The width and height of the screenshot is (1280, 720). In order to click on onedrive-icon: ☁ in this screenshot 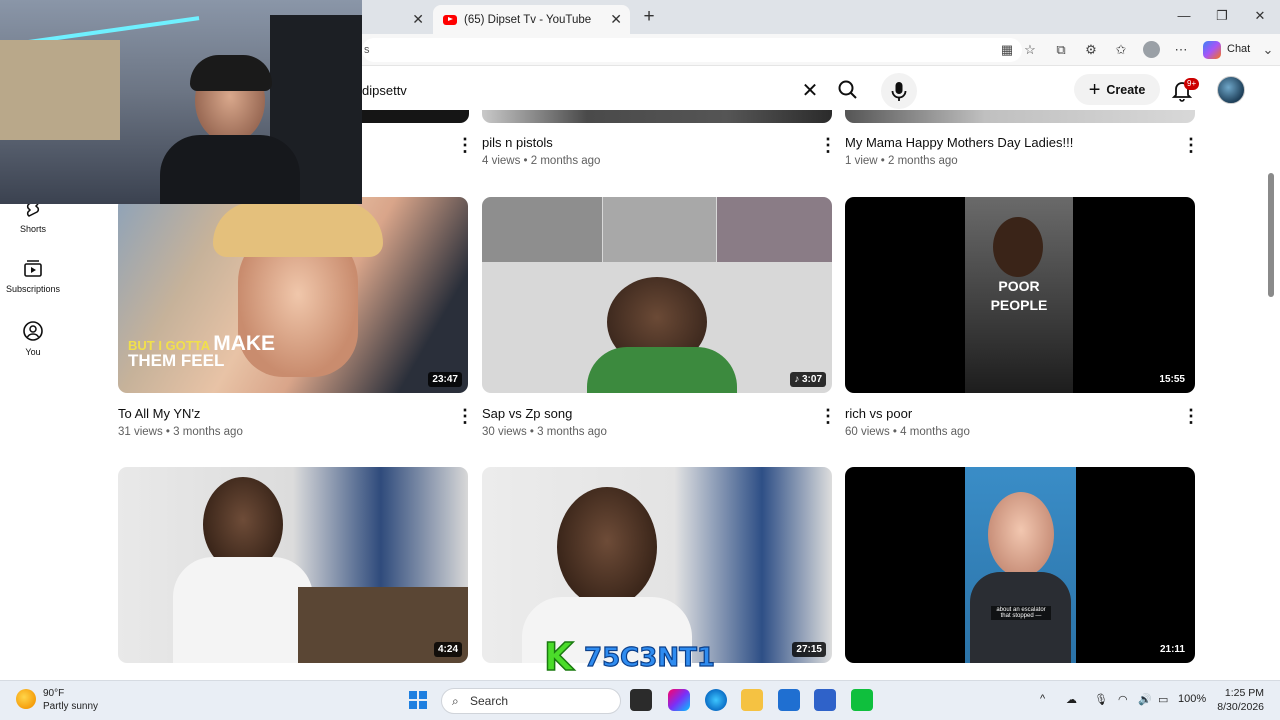, I will do `click(1071, 699)`.